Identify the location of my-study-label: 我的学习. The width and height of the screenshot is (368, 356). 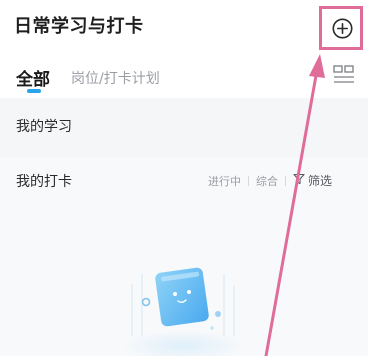
(44, 127).